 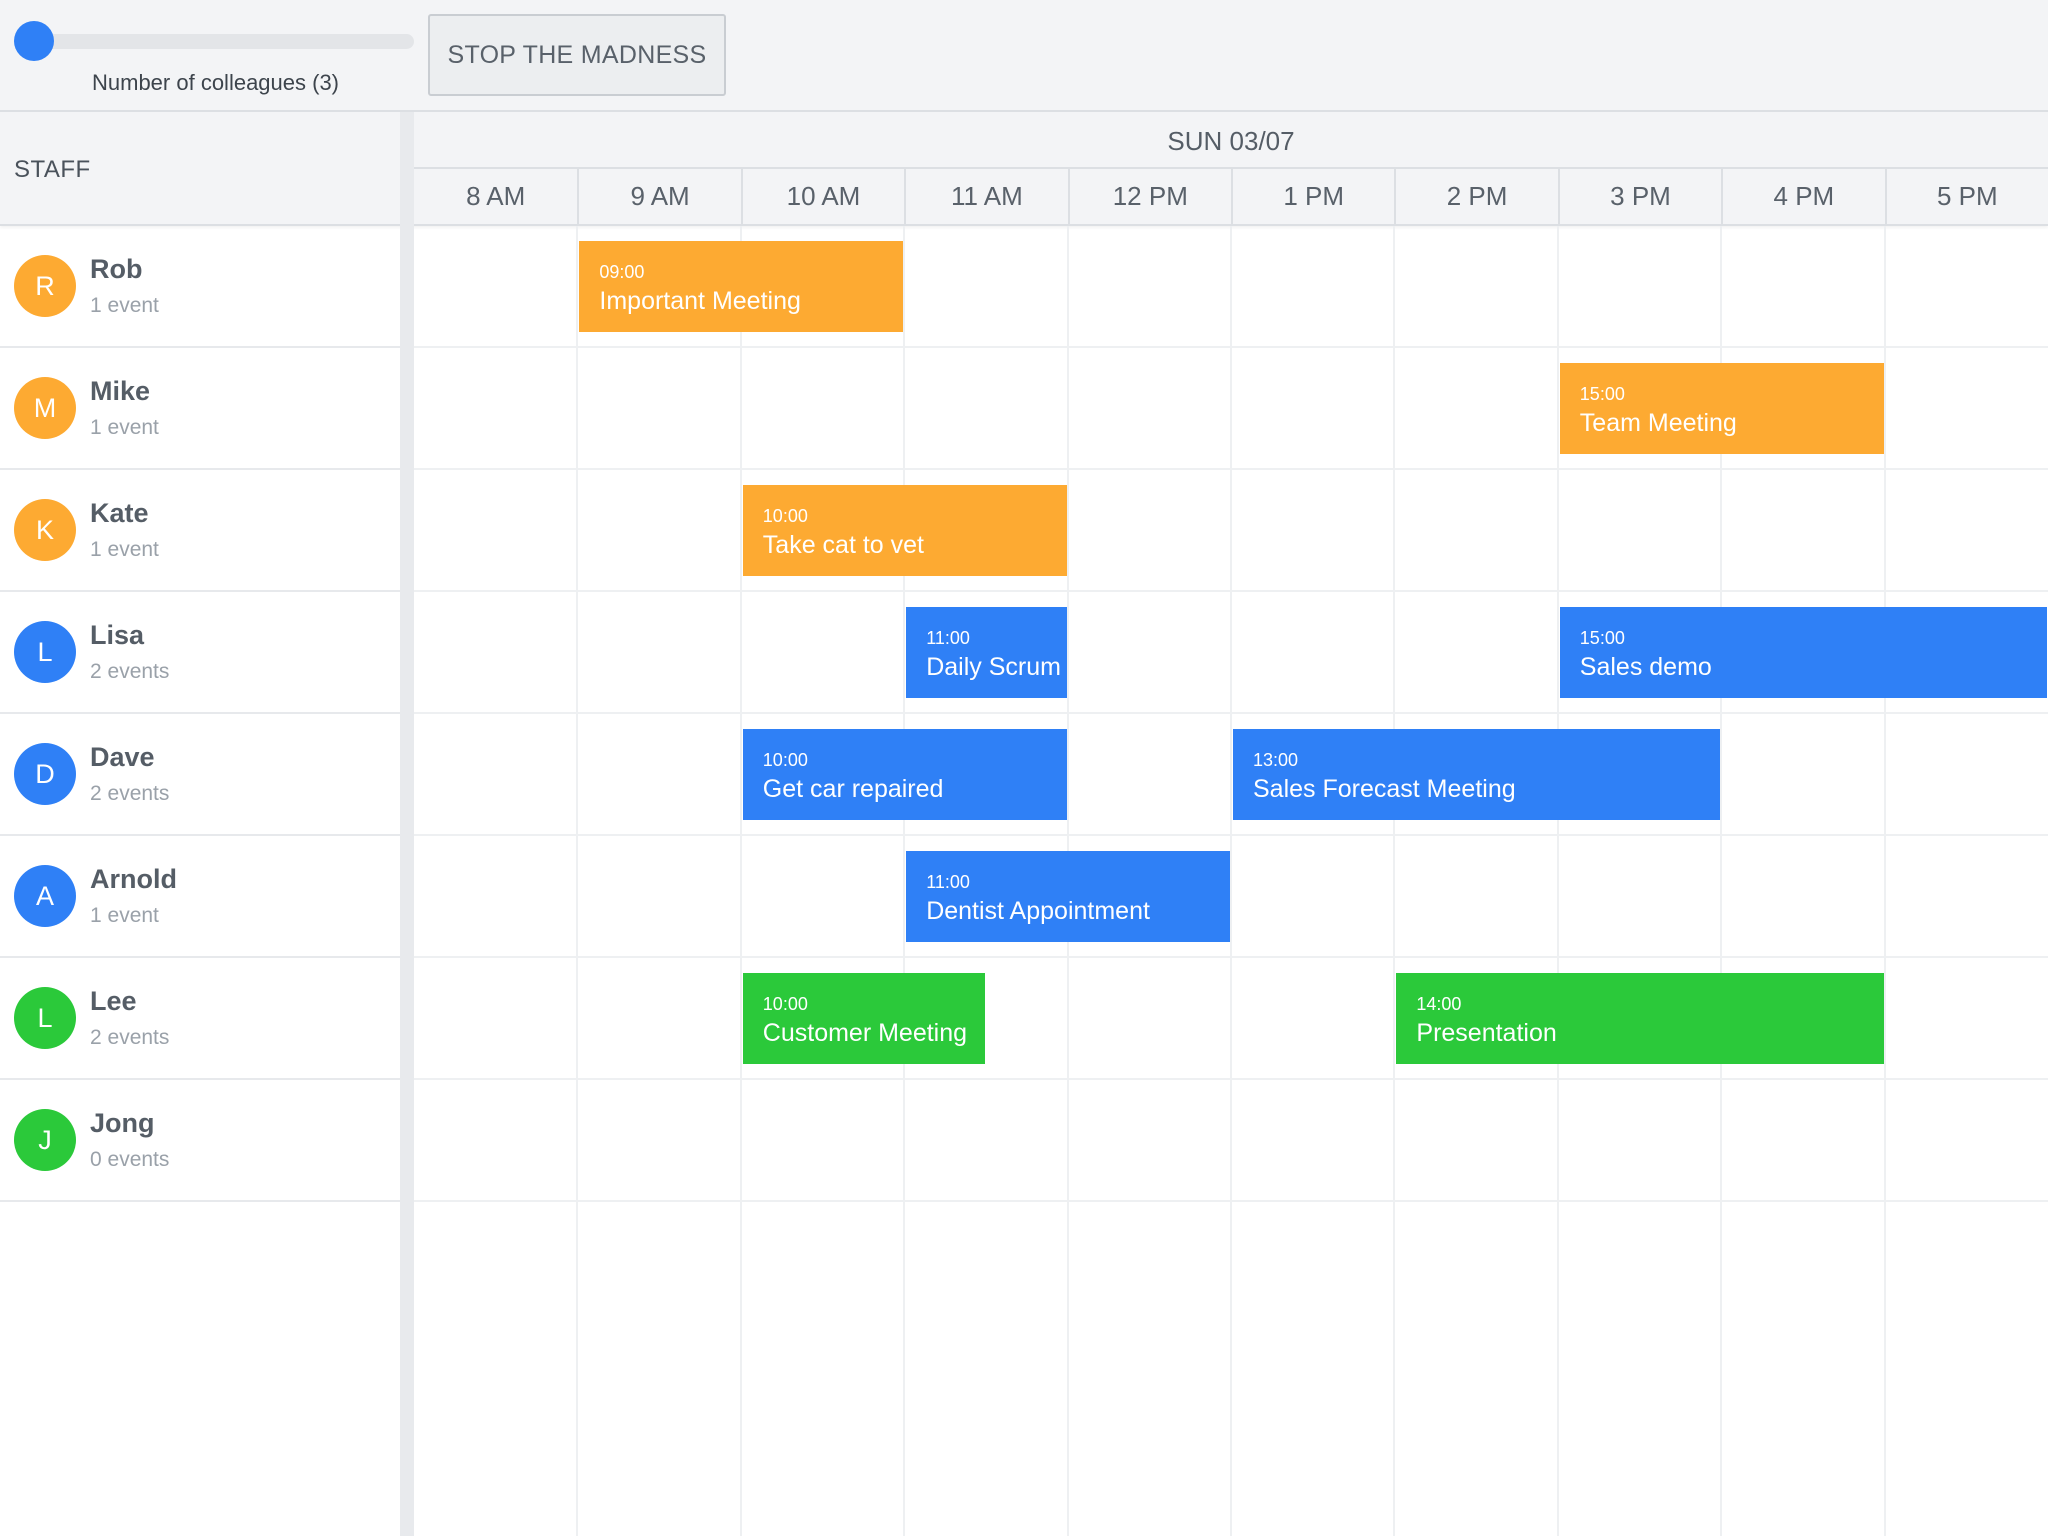 What do you see at coordinates (216, 82) in the screenshot?
I see `slider-label: Number of colleagues (3)` at bounding box center [216, 82].